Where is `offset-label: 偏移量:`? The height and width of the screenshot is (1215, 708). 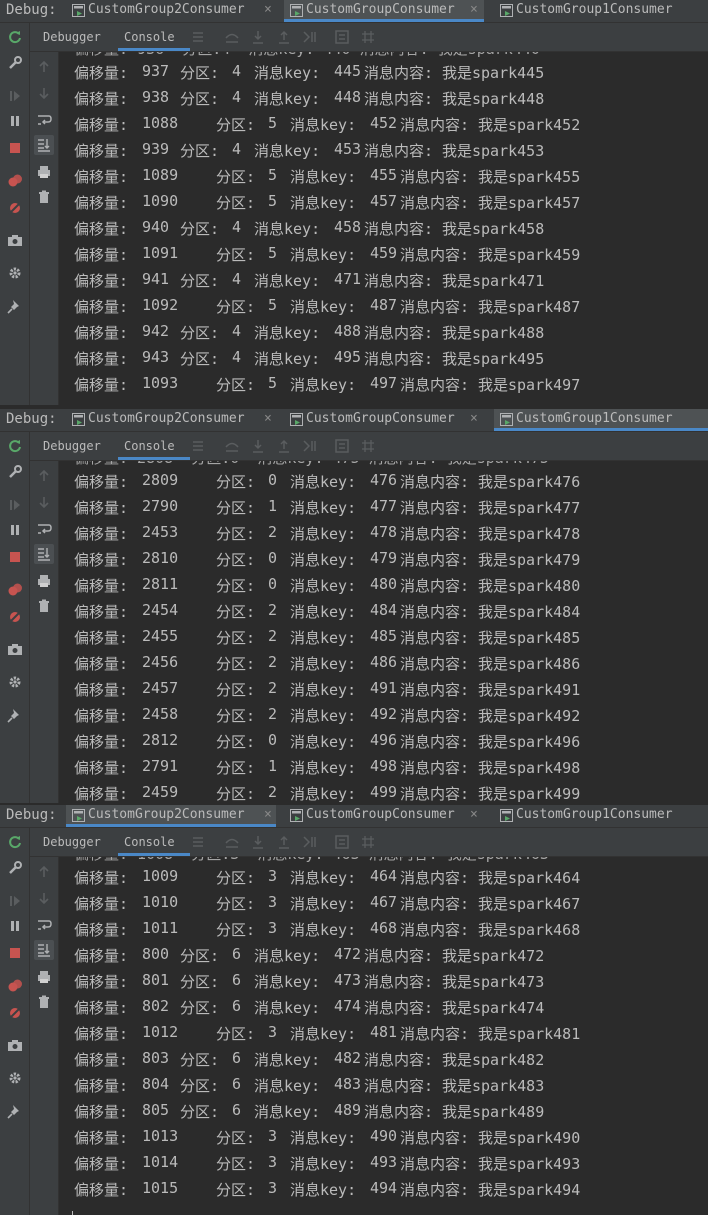 offset-label: 偏移量: is located at coordinates (101, 690).